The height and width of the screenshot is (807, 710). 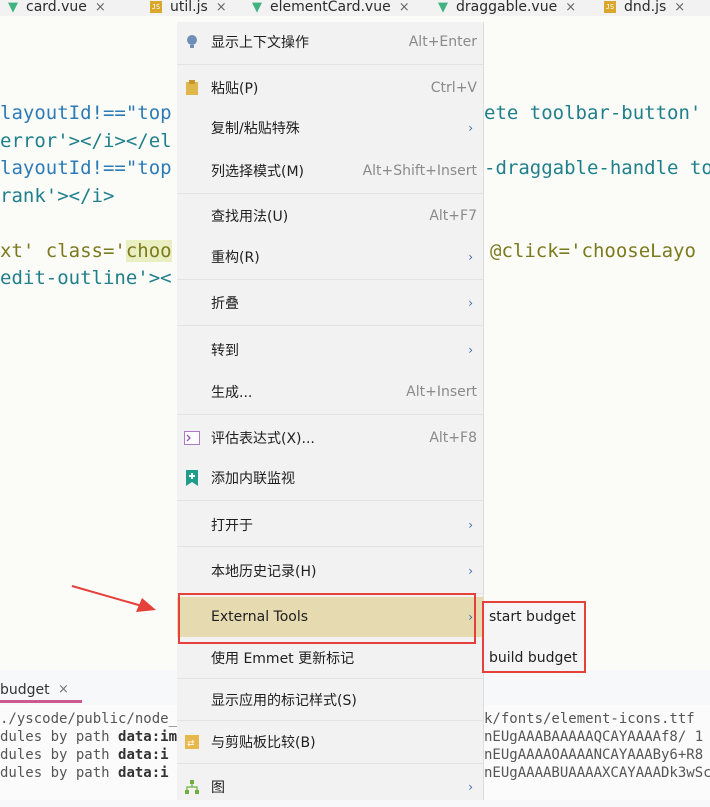 What do you see at coordinates (330, 216) in the screenshot?
I see `menu-item-find-usages: 查找用法(U) Alt+F7` at bounding box center [330, 216].